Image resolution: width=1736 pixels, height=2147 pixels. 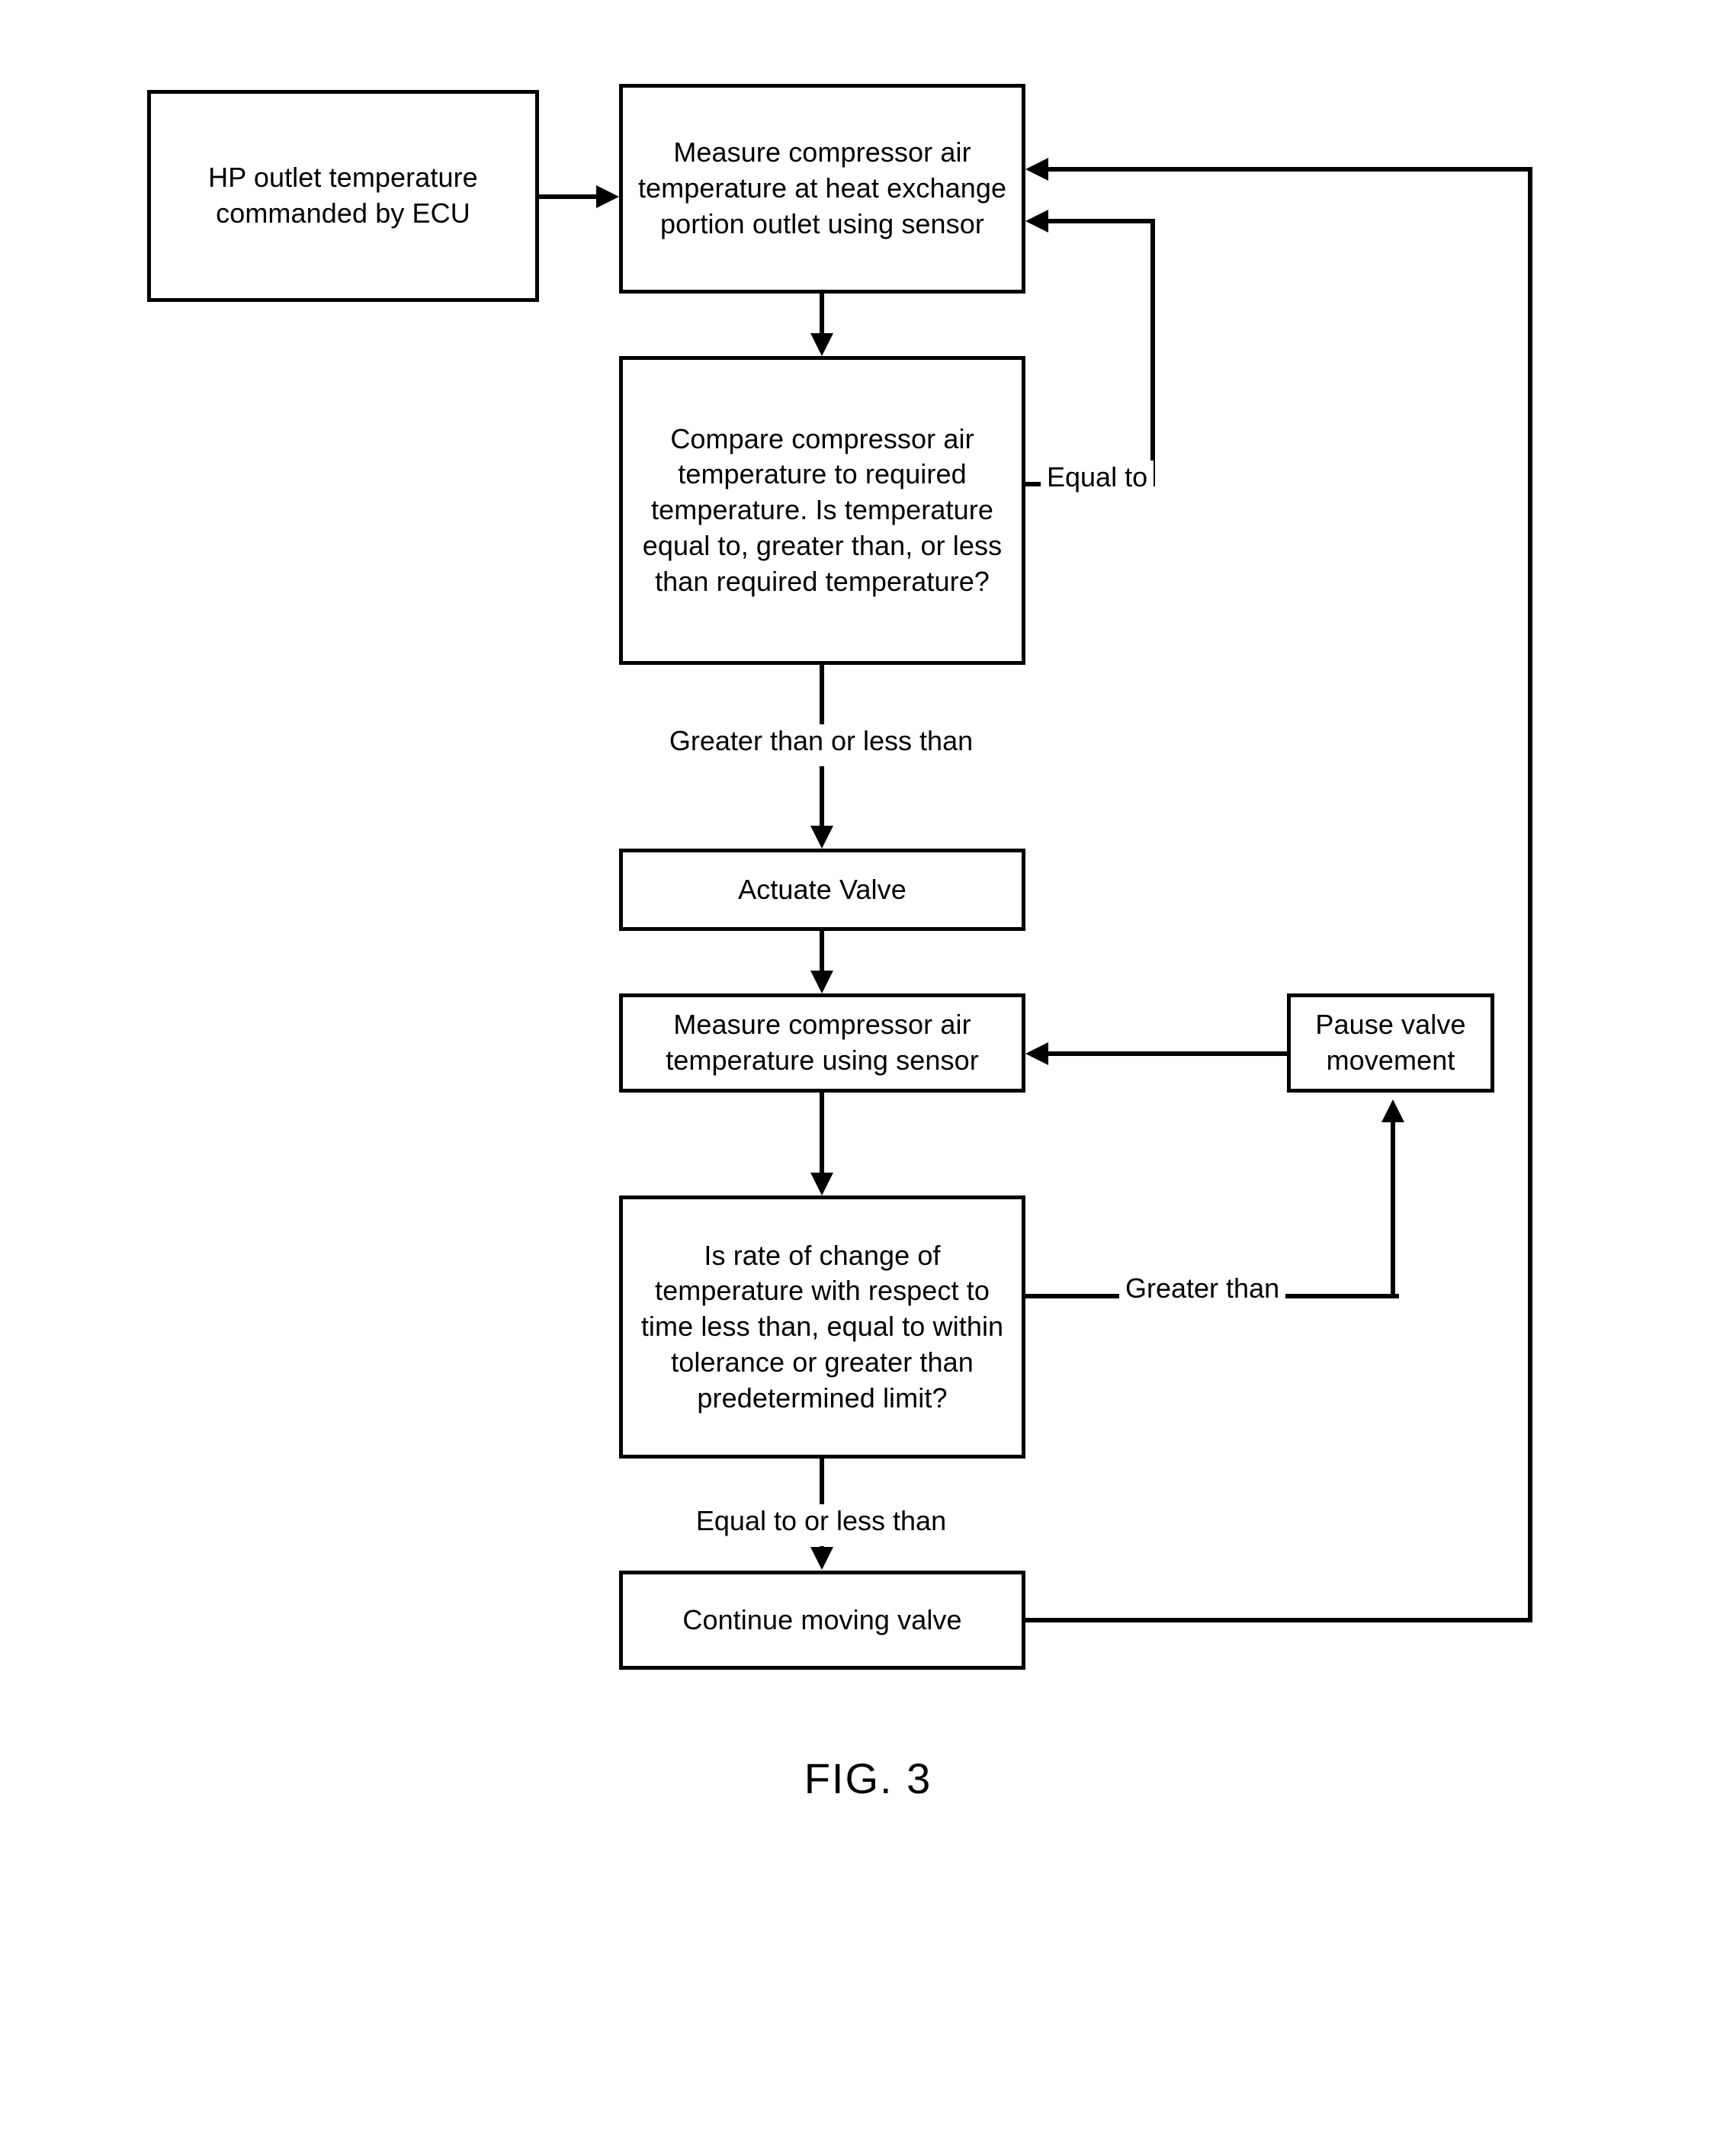 What do you see at coordinates (822, 313) in the screenshot?
I see `connector-measure-to-compare` at bounding box center [822, 313].